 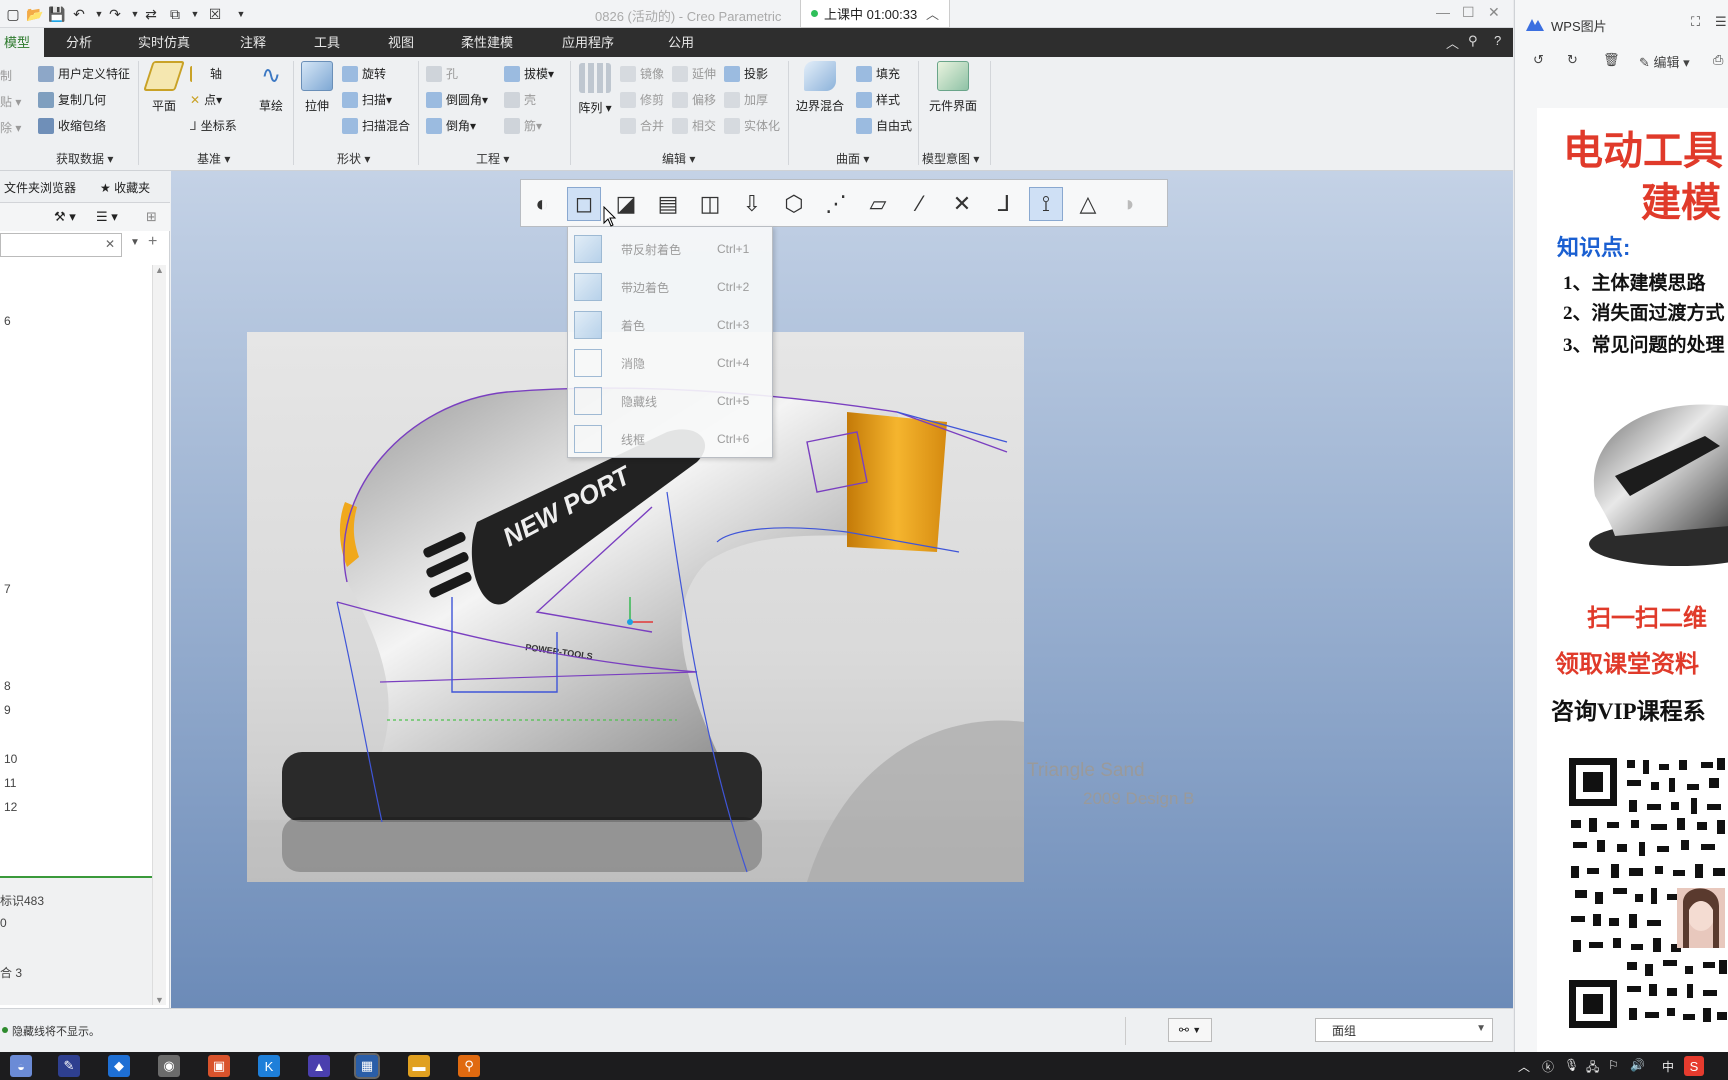 I want to click on tree-scrollbar: ▲ ▼, so click(x=159, y=635).